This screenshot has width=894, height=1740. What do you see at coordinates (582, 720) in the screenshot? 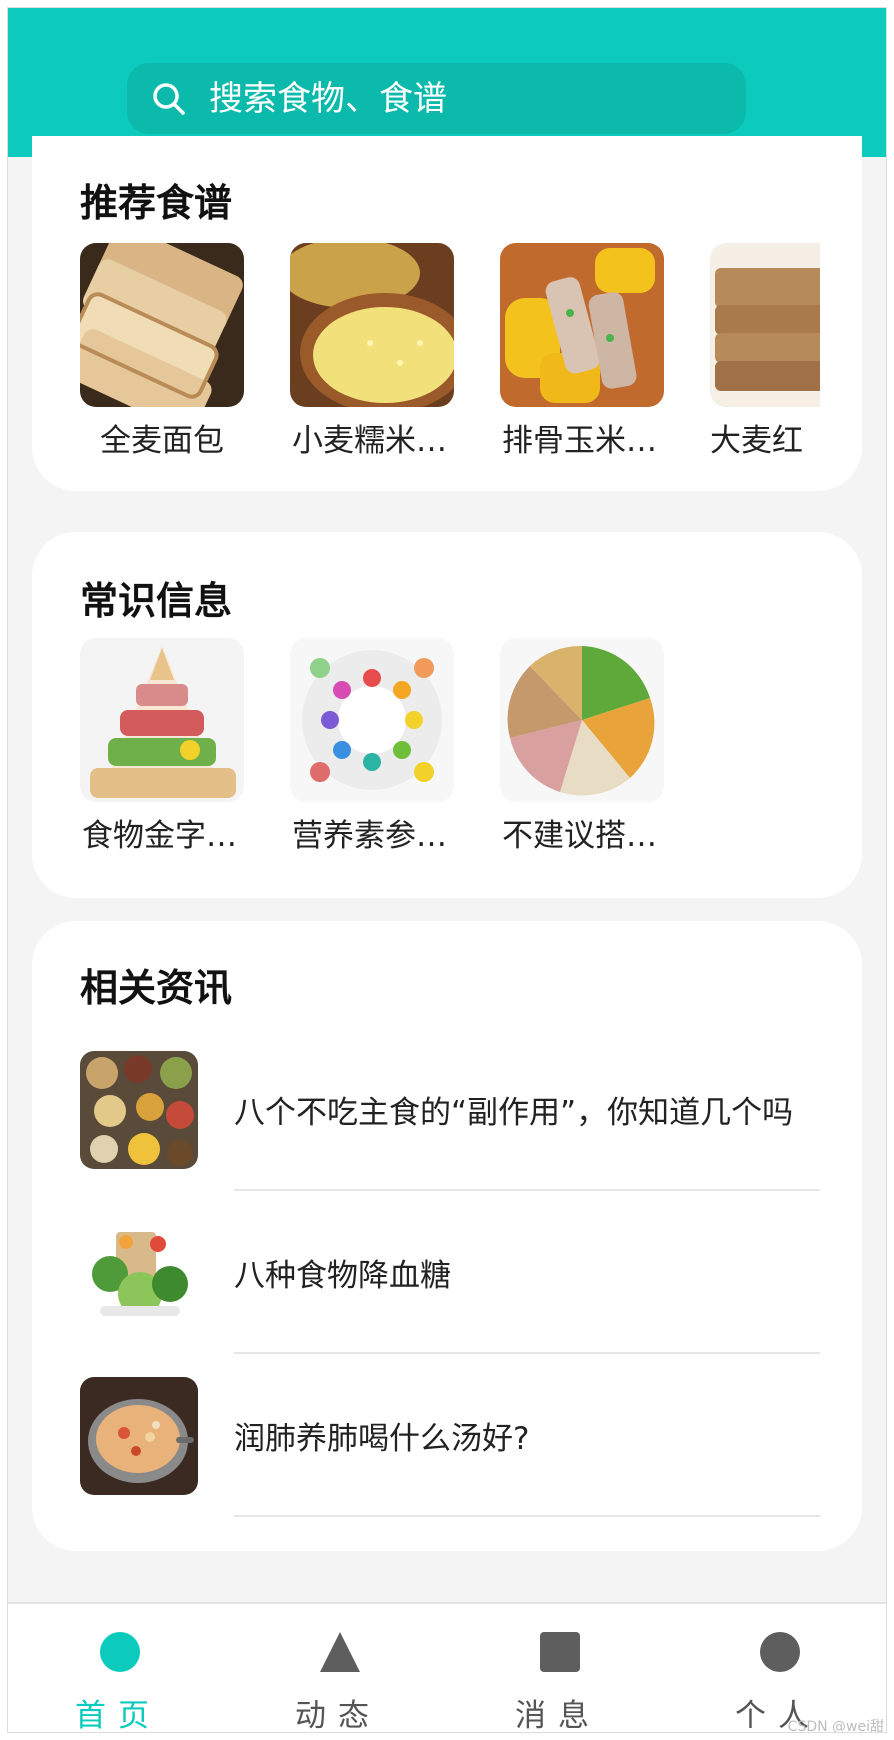
I see `knowledge-image-food-combos` at bounding box center [582, 720].